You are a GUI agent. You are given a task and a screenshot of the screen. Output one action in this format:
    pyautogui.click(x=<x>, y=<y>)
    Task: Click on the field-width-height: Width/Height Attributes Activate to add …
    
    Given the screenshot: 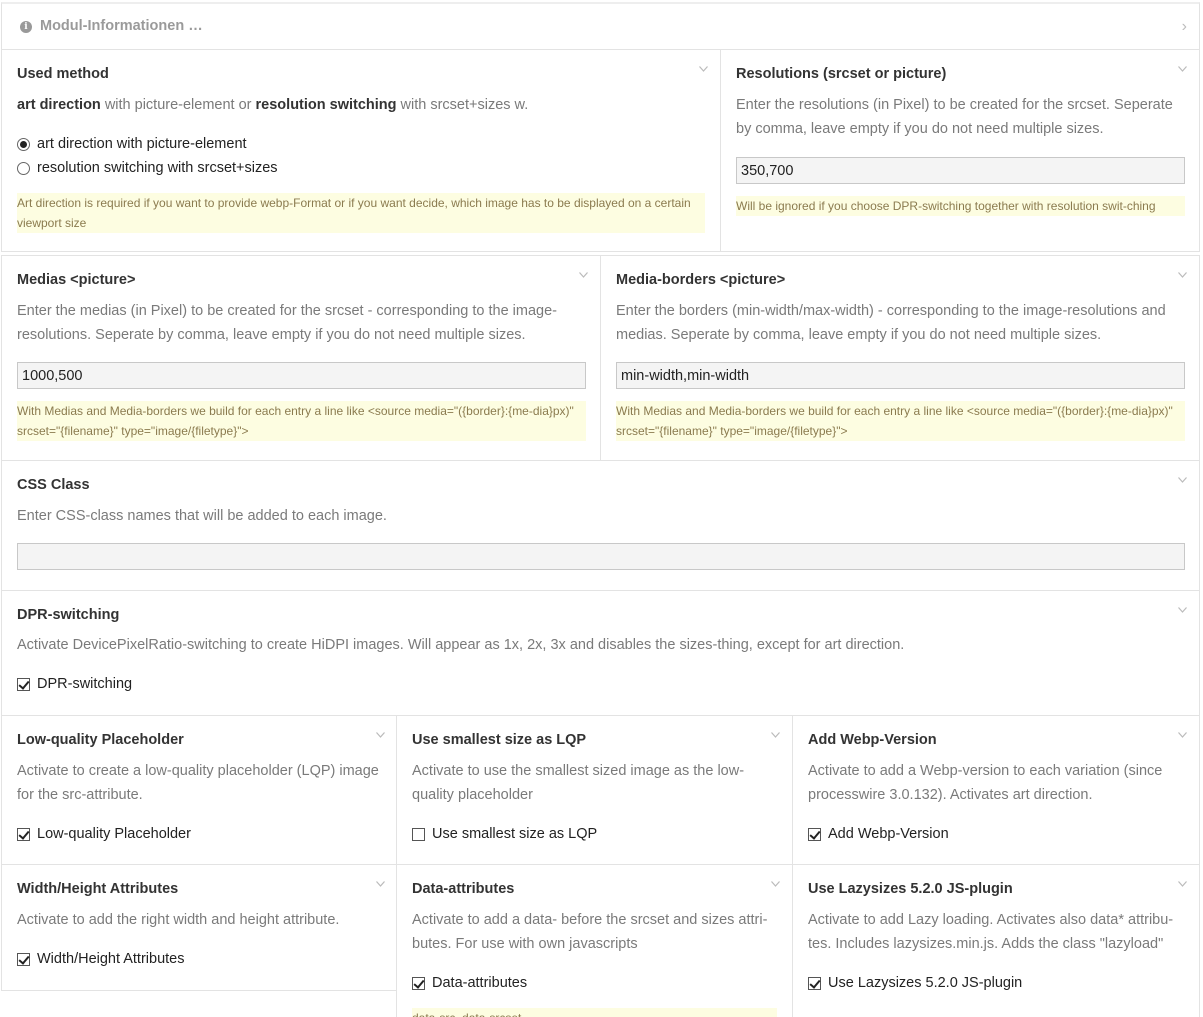 What is the action you would take?
    pyautogui.click(x=199, y=927)
    